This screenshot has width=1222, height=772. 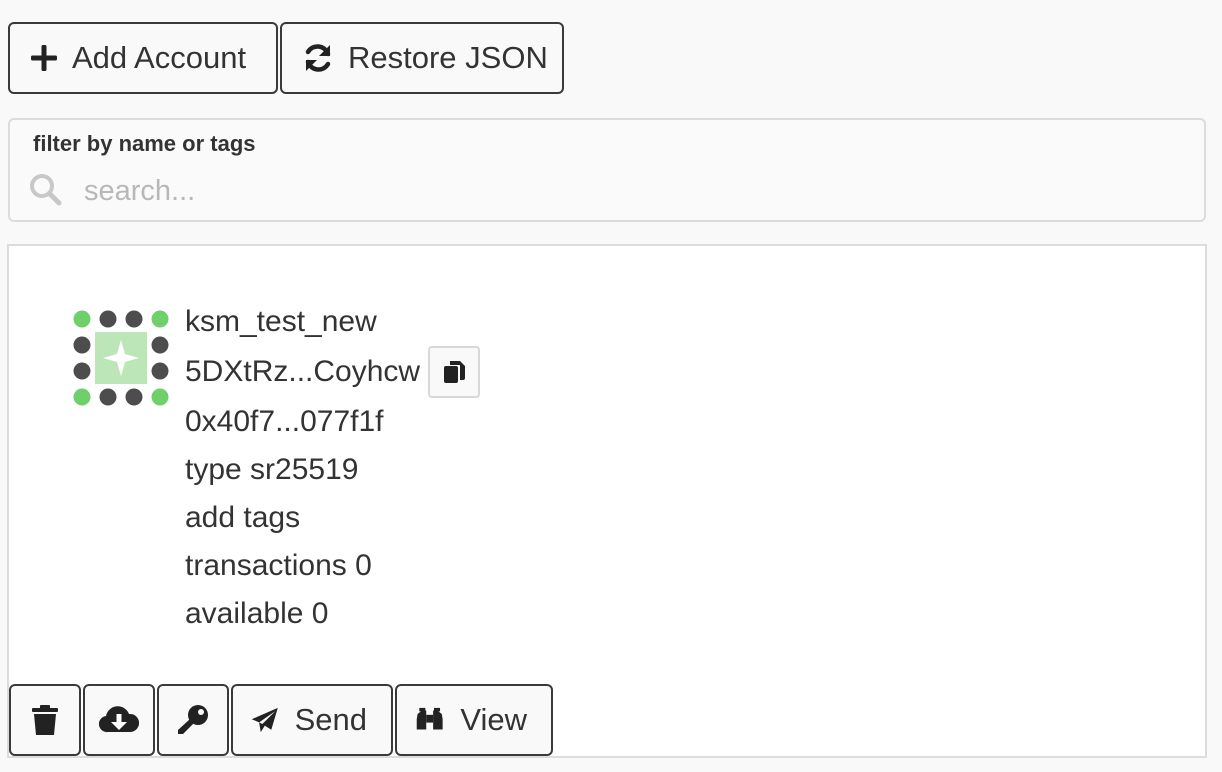 I want to click on copy-address-button, so click(x=454, y=372).